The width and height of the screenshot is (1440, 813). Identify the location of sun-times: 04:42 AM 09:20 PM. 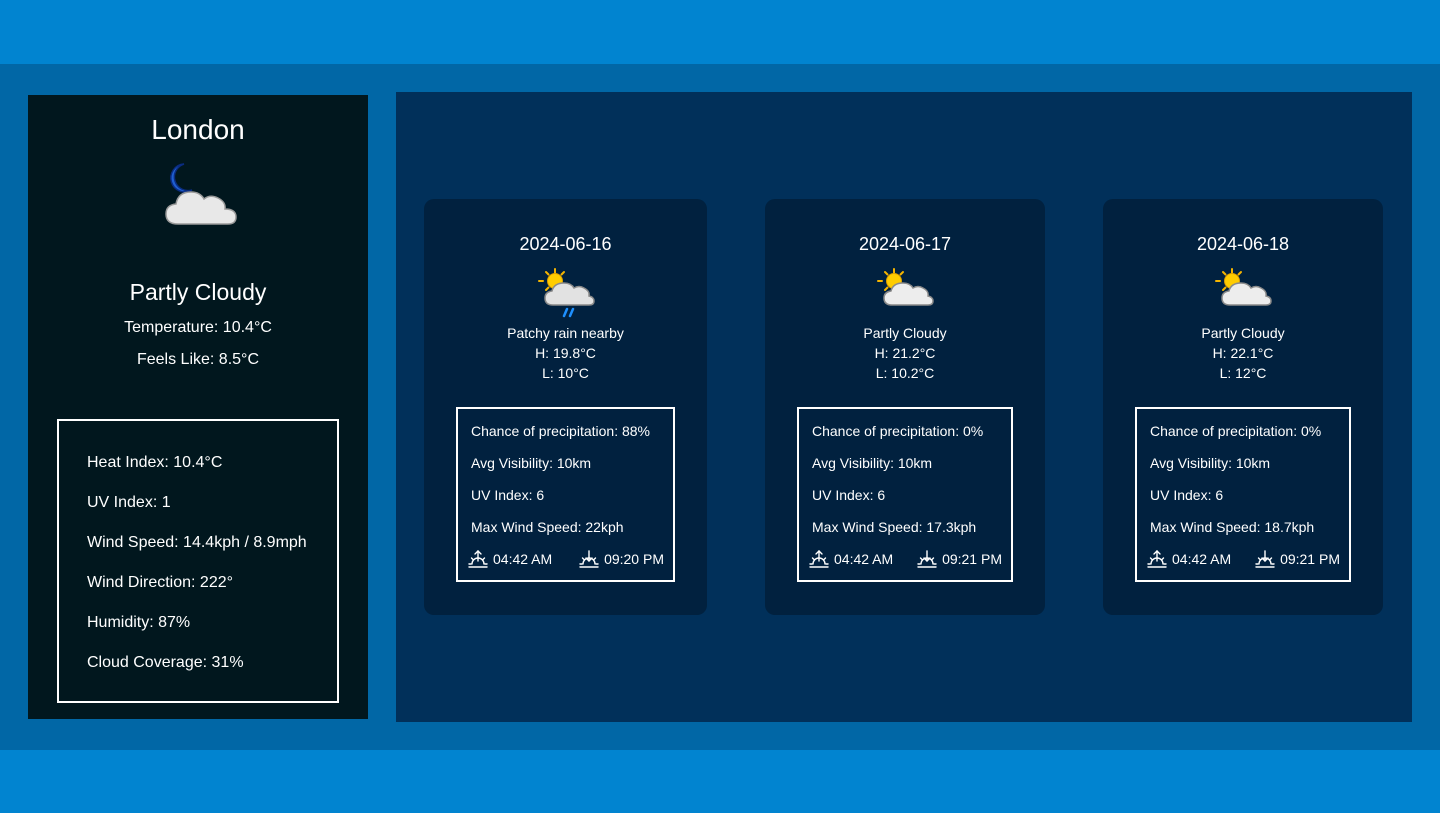
(565, 559).